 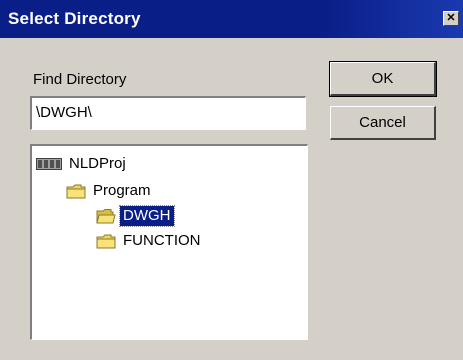 I want to click on cancel-button: Cancel, so click(x=383, y=123).